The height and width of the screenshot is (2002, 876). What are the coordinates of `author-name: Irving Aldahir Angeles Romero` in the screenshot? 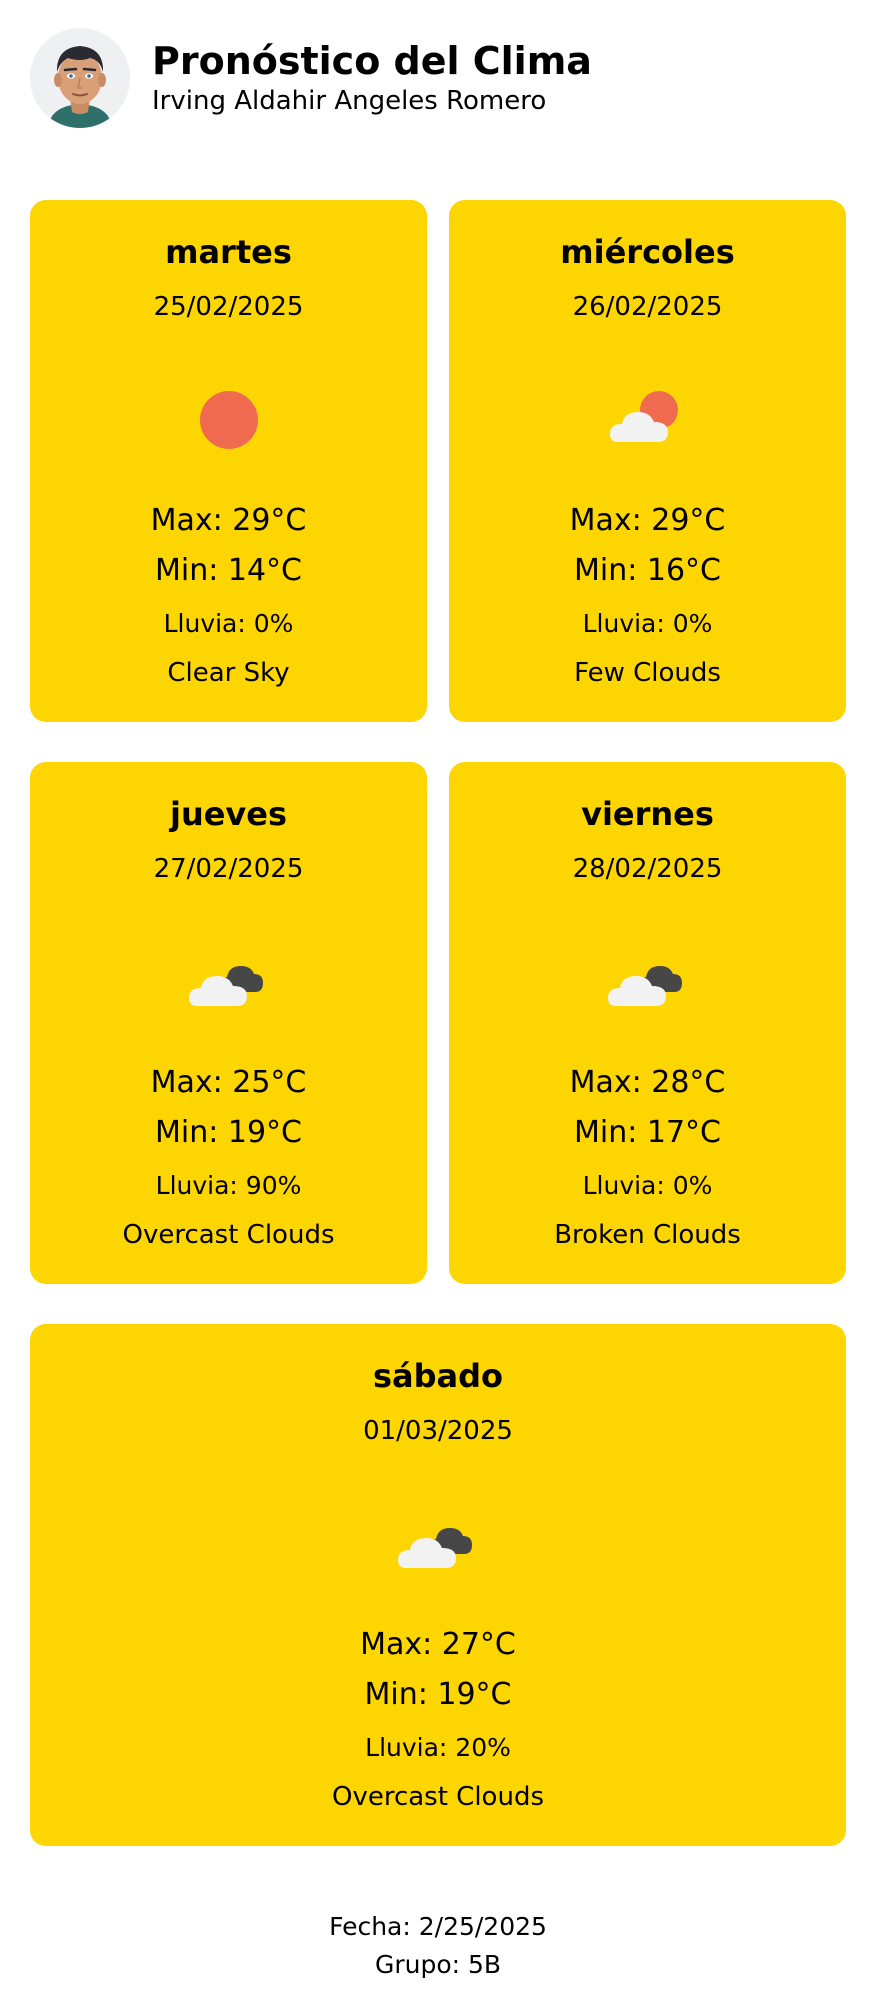 It's located at (349, 101).